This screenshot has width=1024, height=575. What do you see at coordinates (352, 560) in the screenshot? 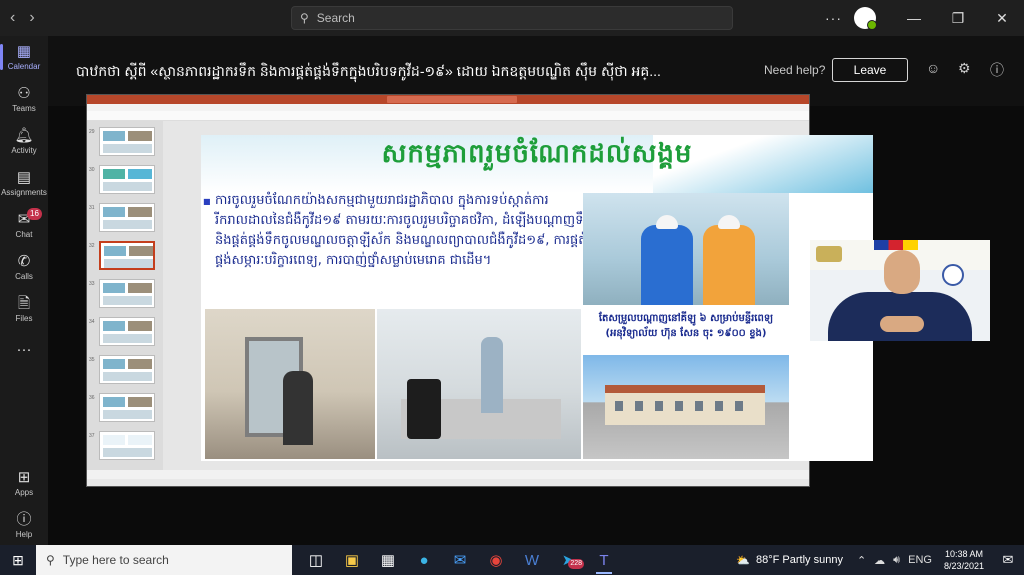
I see `file-explorer-icon: ▣` at bounding box center [352, 560].